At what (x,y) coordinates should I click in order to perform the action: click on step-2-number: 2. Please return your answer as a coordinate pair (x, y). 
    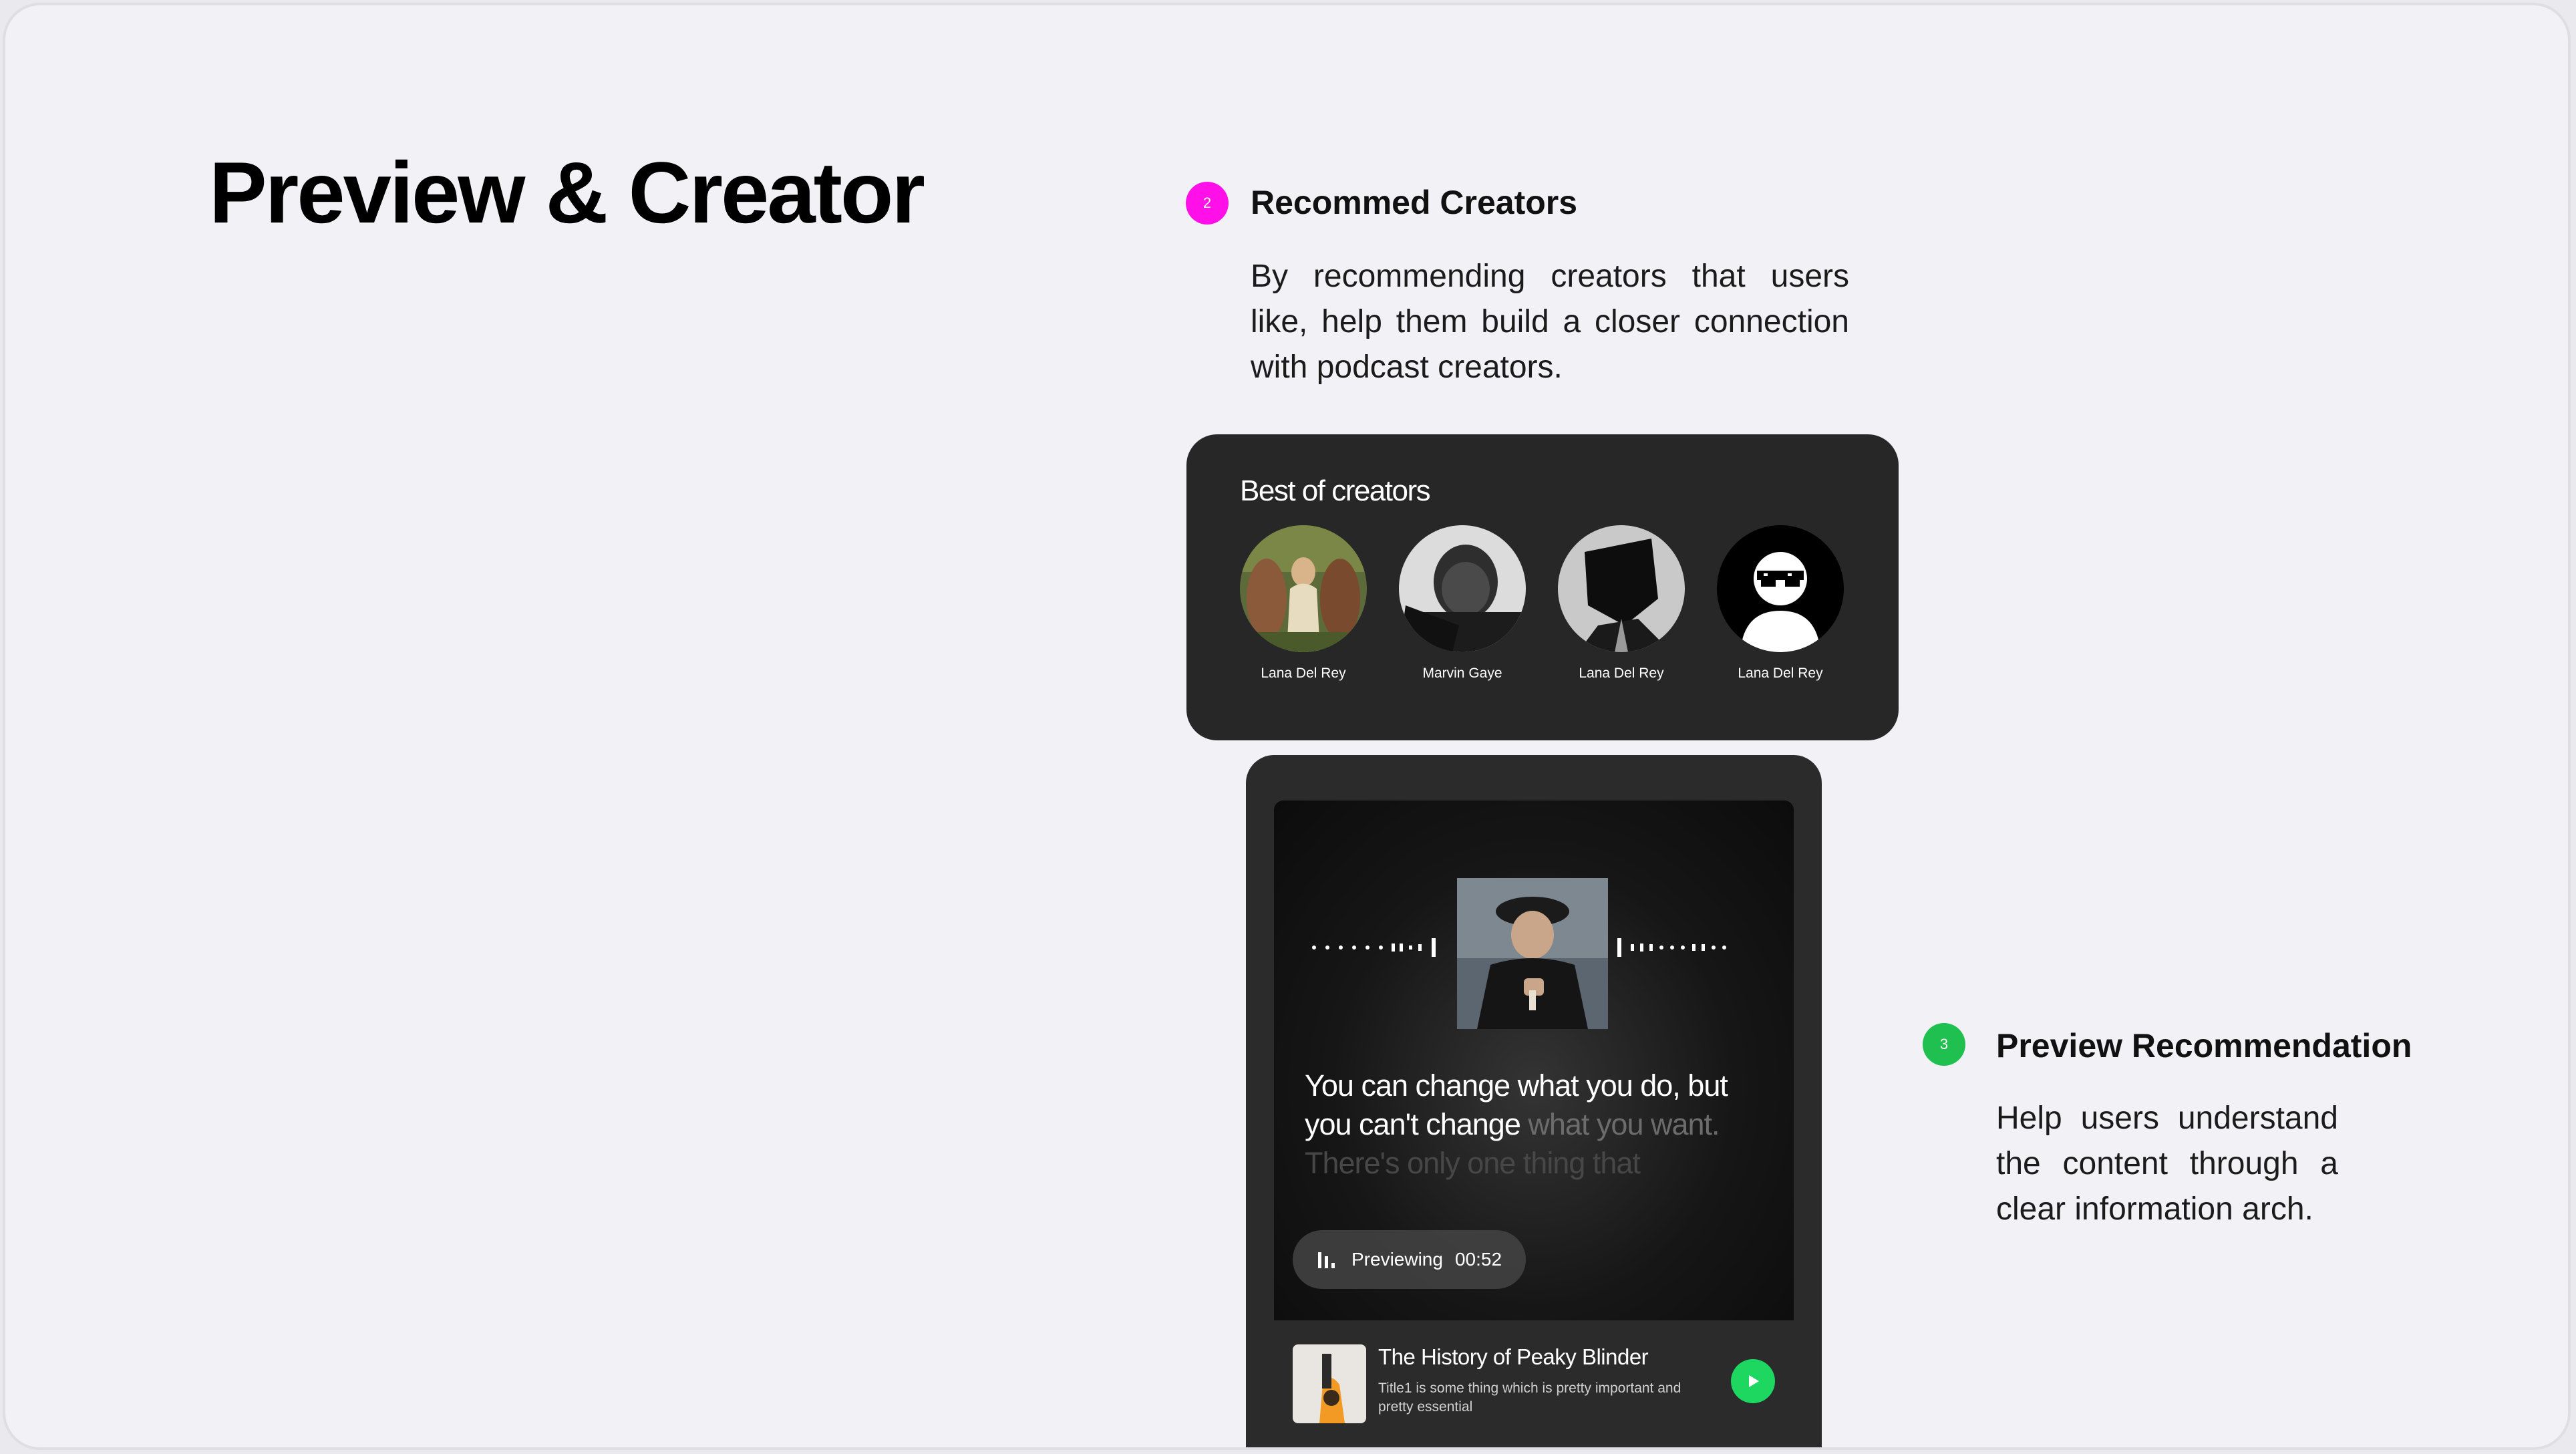
    Looking at the image, I should click on (1207, 202).